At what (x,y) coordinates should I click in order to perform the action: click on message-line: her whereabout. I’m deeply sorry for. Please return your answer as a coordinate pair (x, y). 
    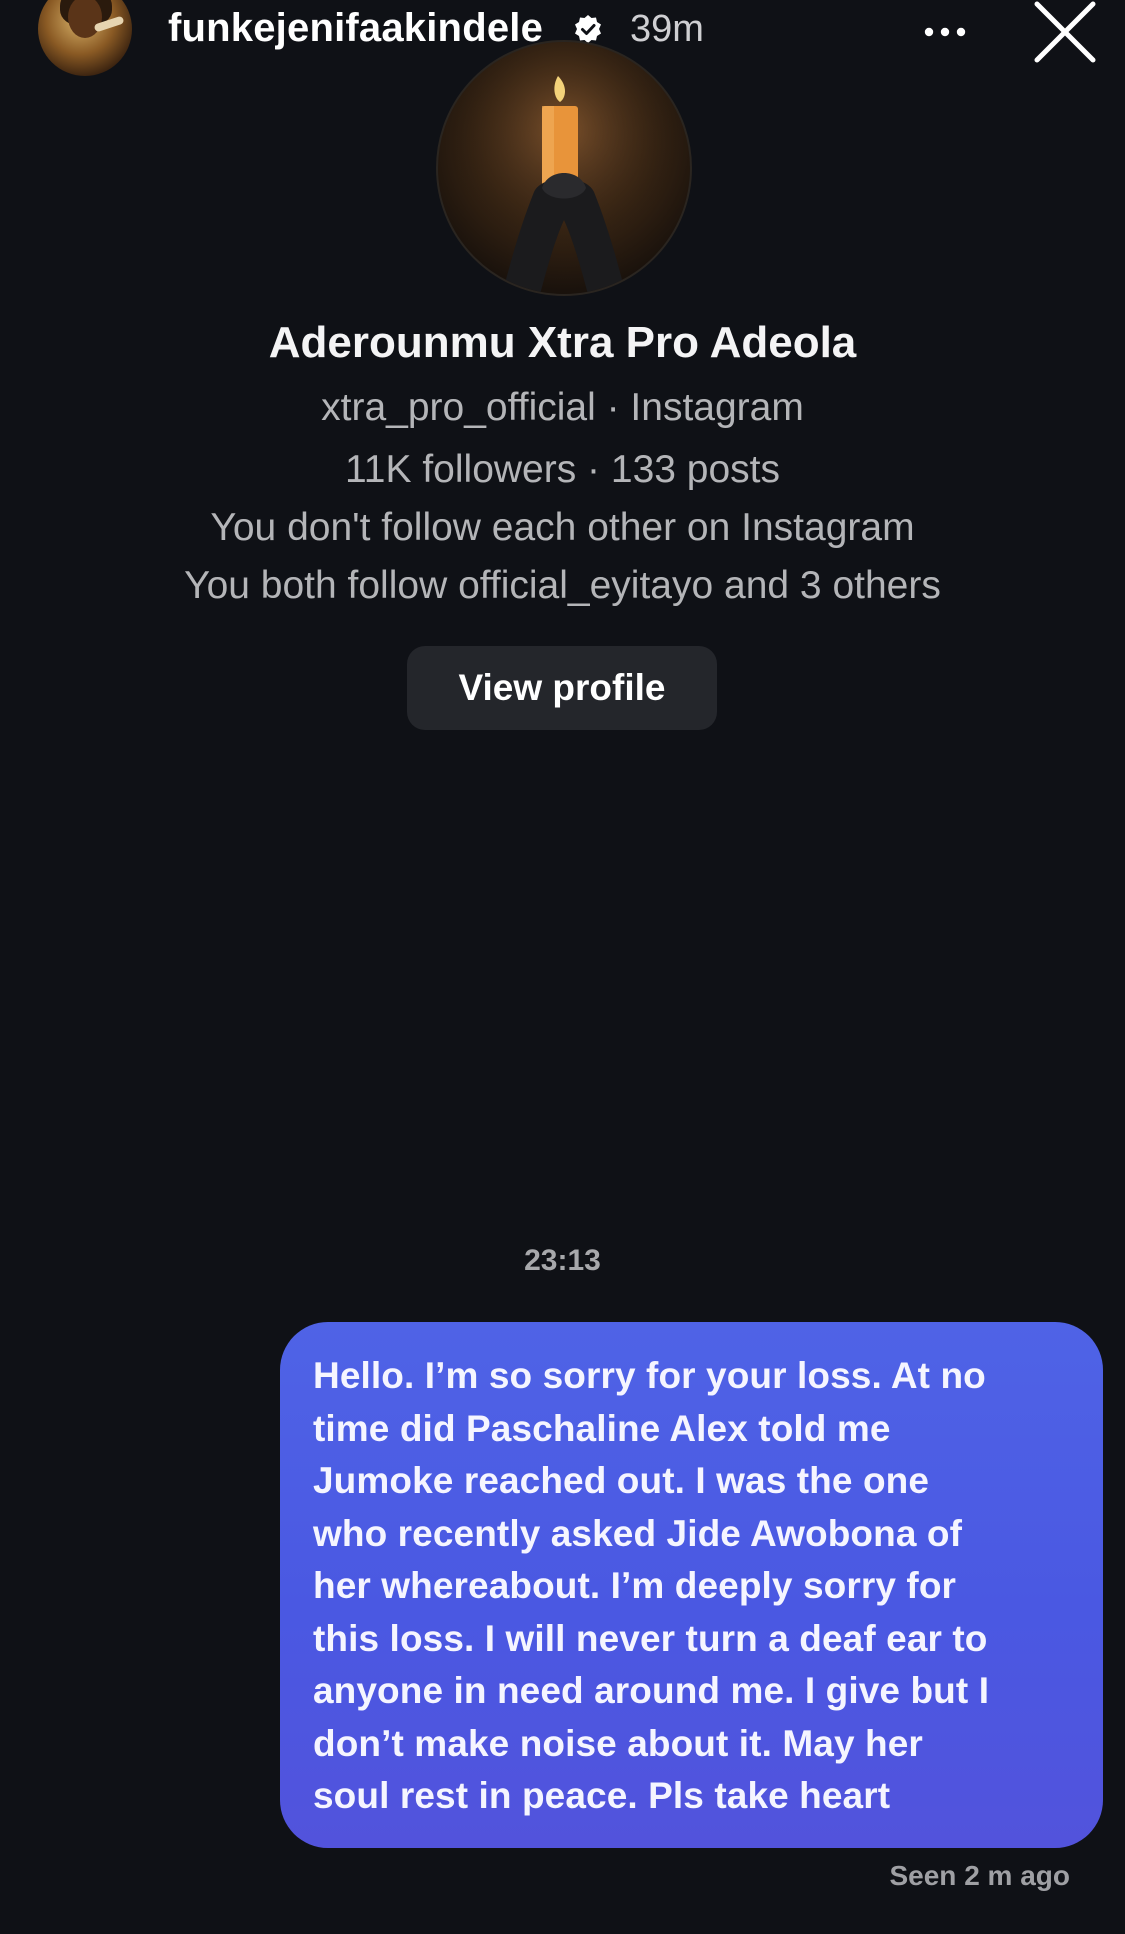
    Looking at the image, I should click on (635, 1585).